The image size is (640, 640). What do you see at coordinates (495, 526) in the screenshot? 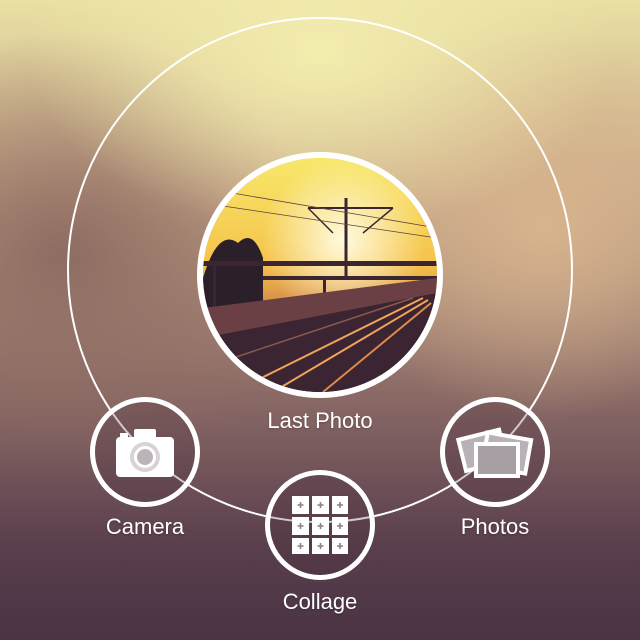
I see `photos-label: Photos` at bounding box center [495, 526].